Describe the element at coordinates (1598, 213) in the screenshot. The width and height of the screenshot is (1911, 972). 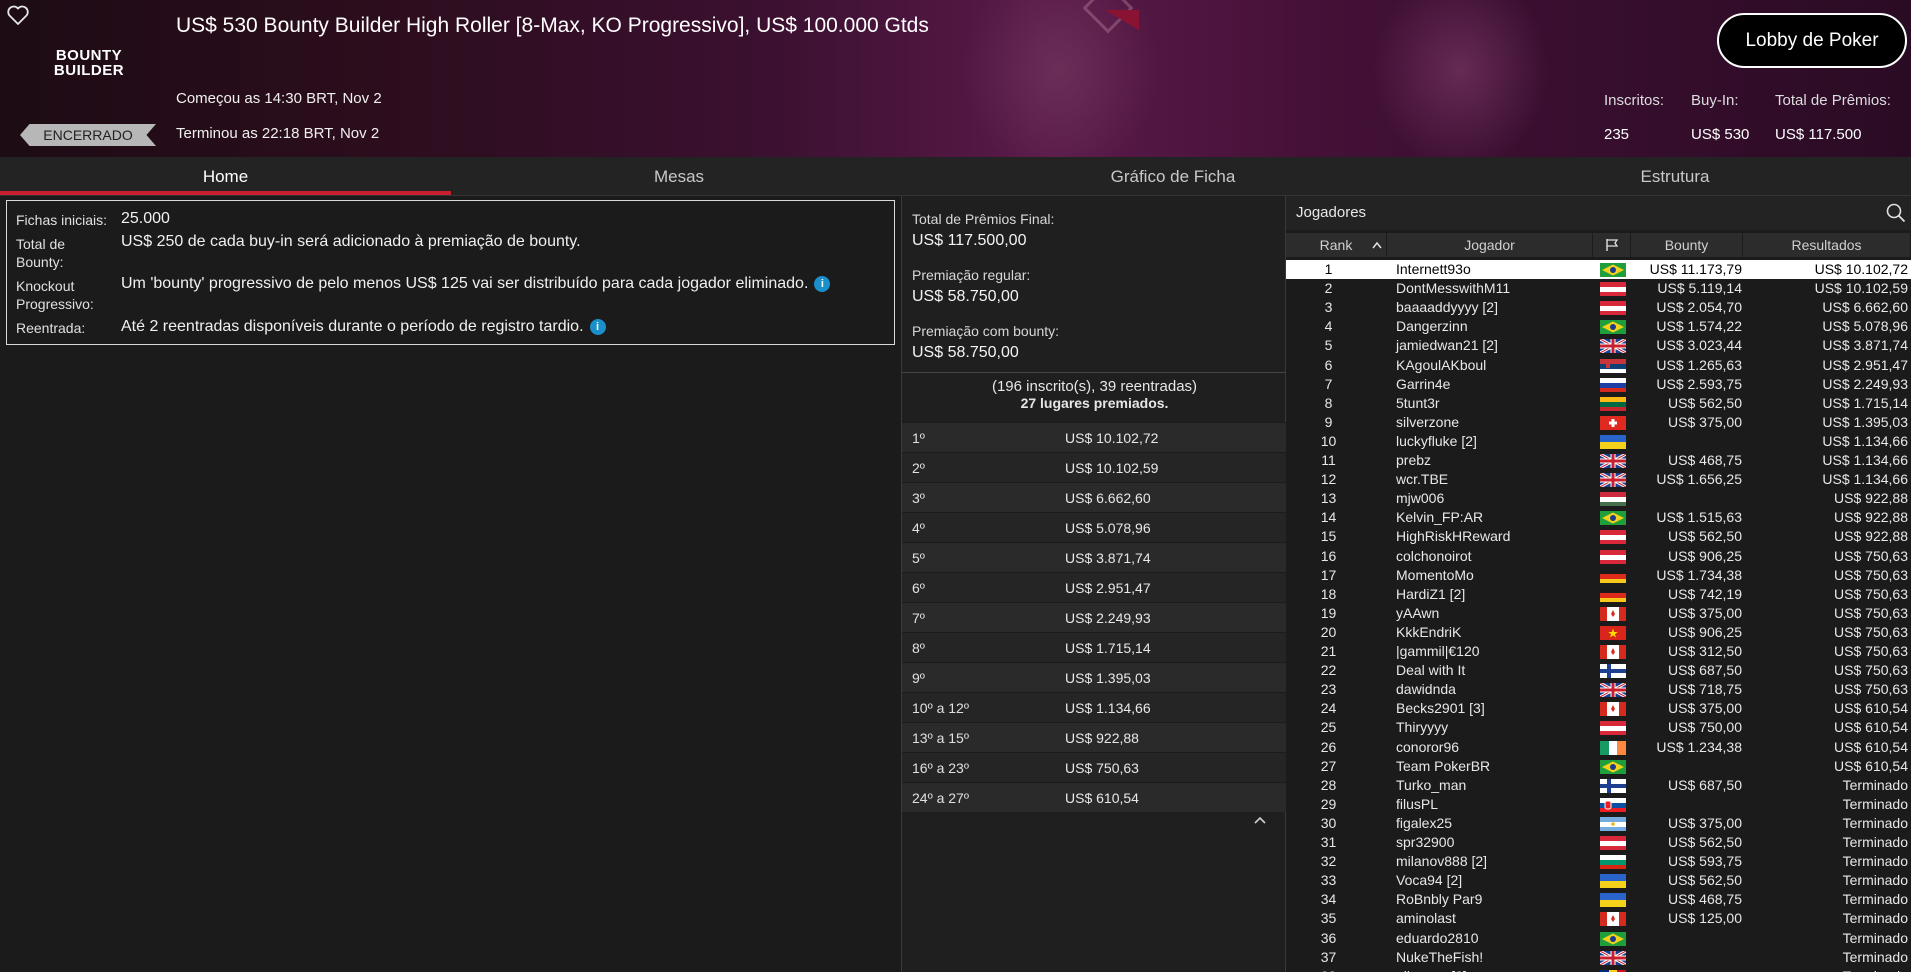
I see `players-header: Jogadores` at that location.